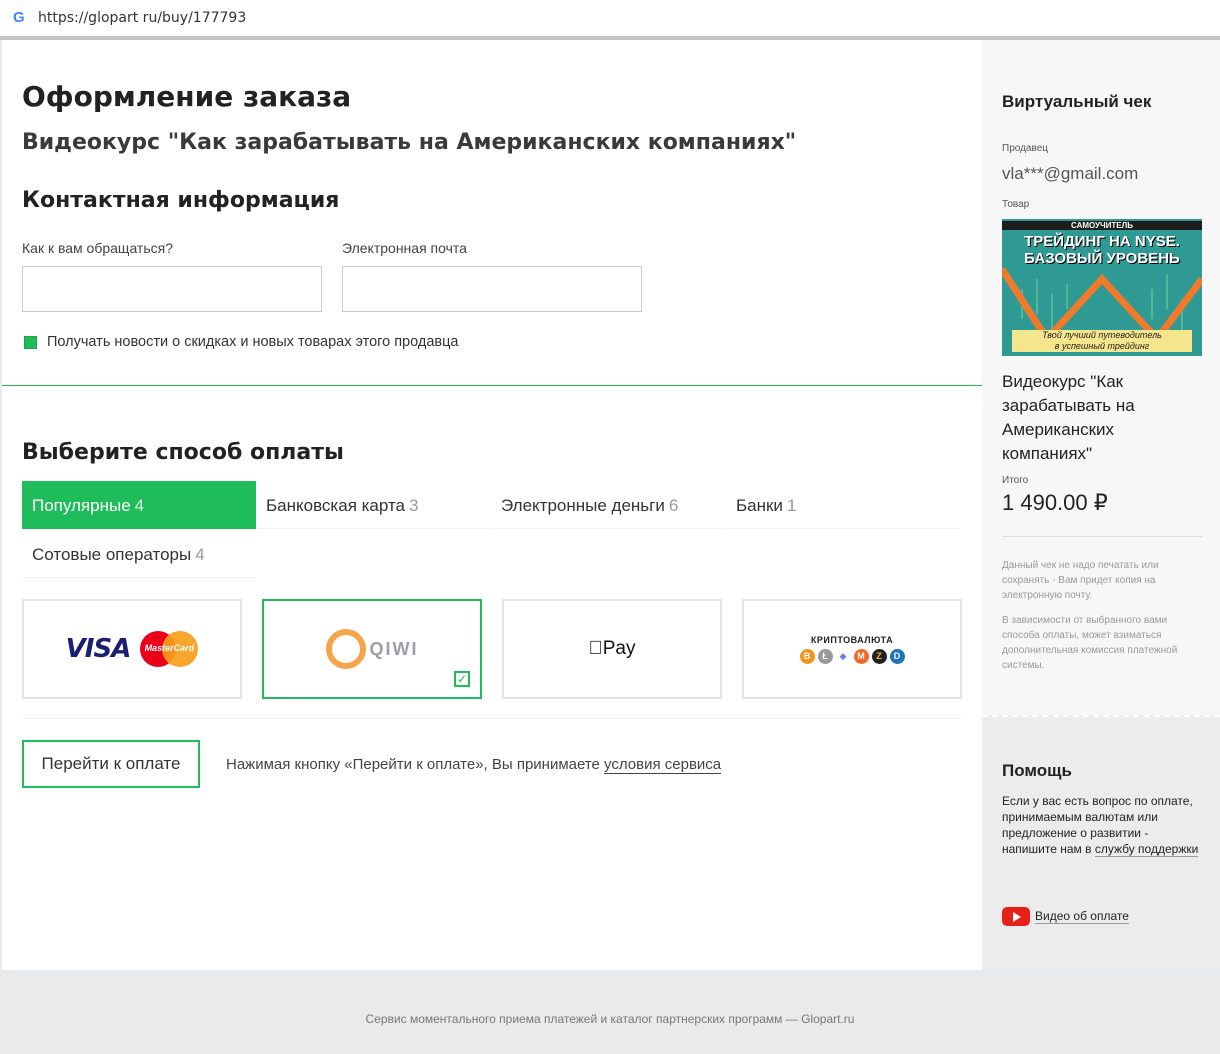 The height and width of the screenshot is (1054, 1220). What do you see at coordinates (610, 20) in the screenshot?
I see `browser-address-bar: G https://glopart ru/buy/177793` at bounding box center [610, 20].